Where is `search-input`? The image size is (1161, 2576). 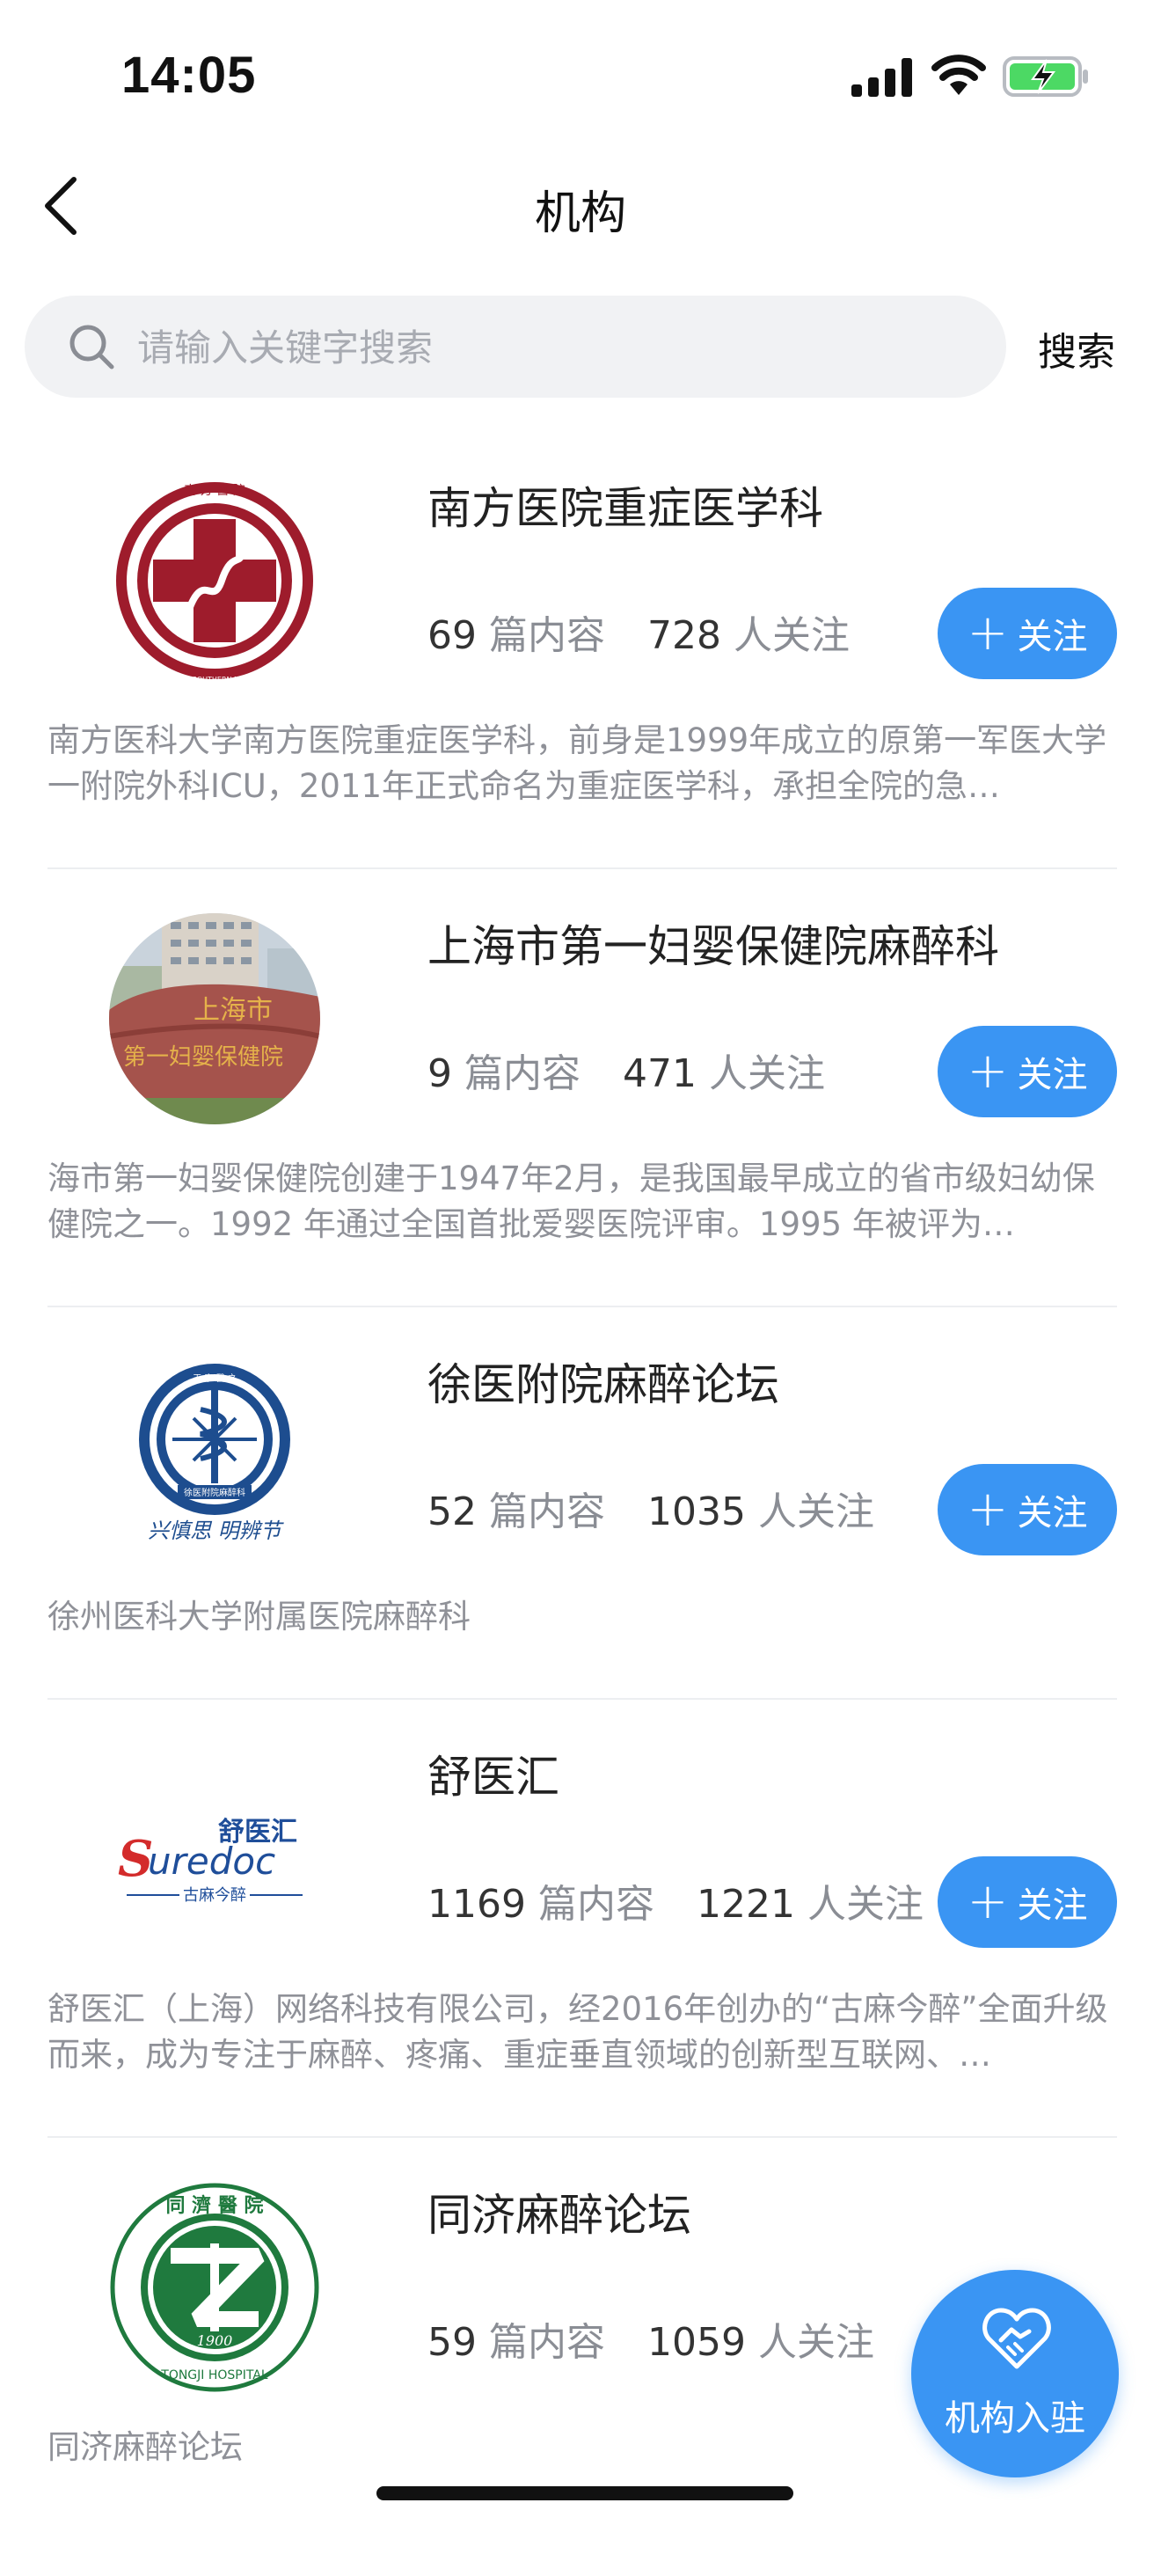
search-input is located at coordinates (550, 347).